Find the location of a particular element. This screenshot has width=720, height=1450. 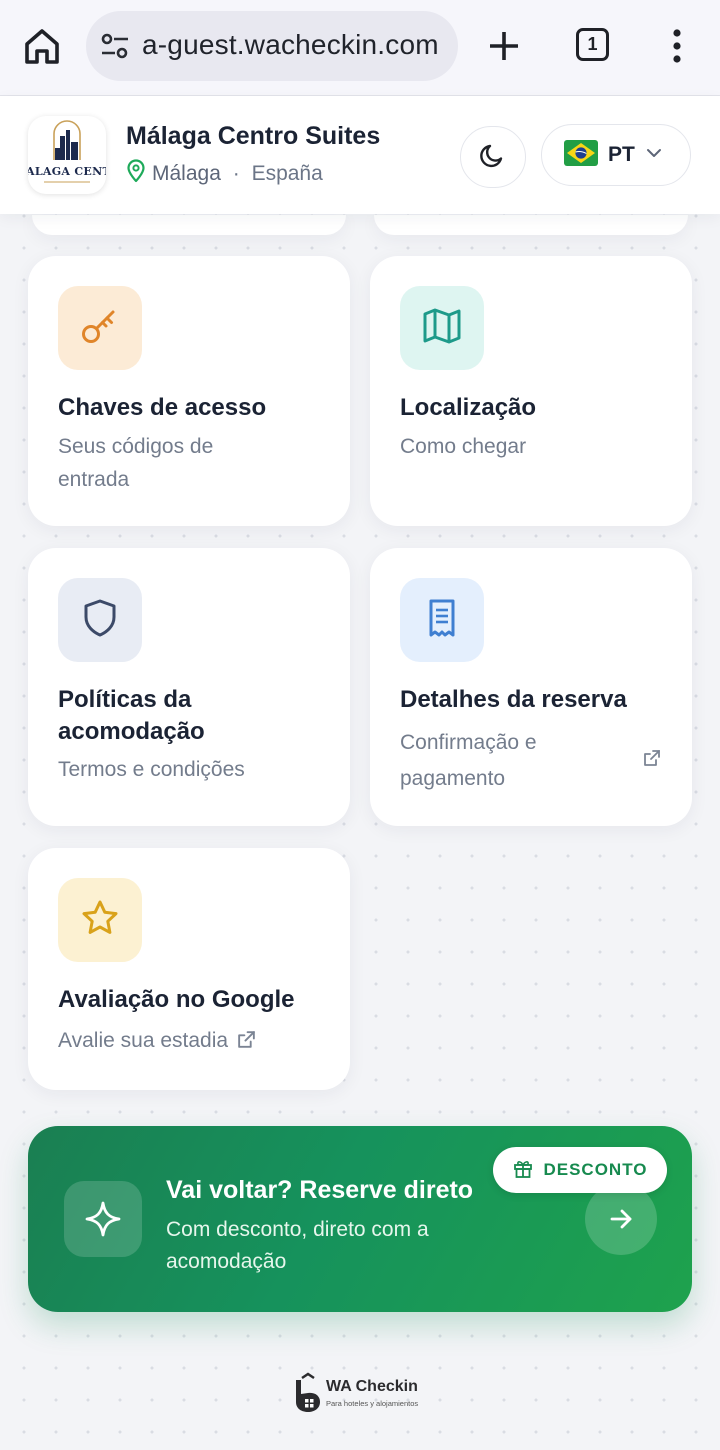

receipt-icon is located at coordinates (442, 620).